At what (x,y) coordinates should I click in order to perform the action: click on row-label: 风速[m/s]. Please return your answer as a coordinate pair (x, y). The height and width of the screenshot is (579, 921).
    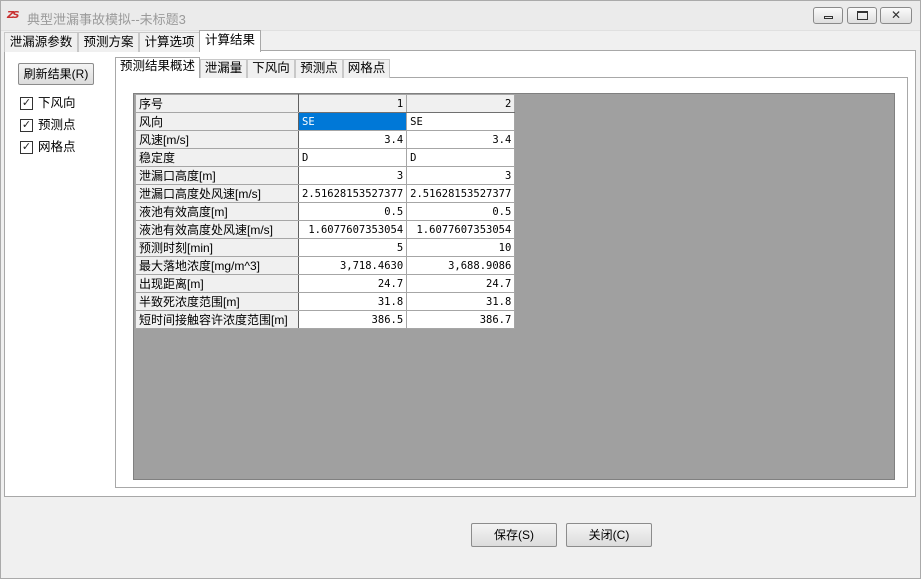
    Looking at the image, I should click on (217, 139).